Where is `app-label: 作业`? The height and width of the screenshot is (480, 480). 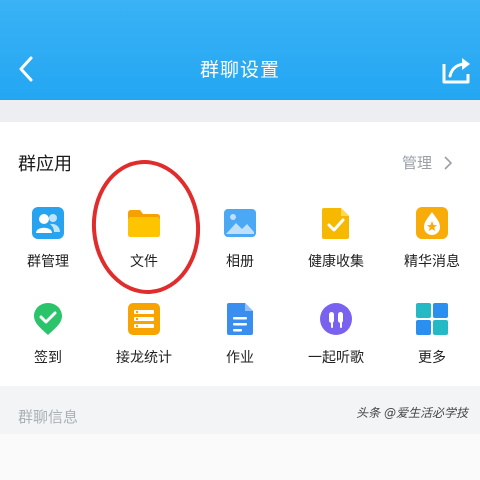
app-label: 作业 is located at coordinates (240, 358).